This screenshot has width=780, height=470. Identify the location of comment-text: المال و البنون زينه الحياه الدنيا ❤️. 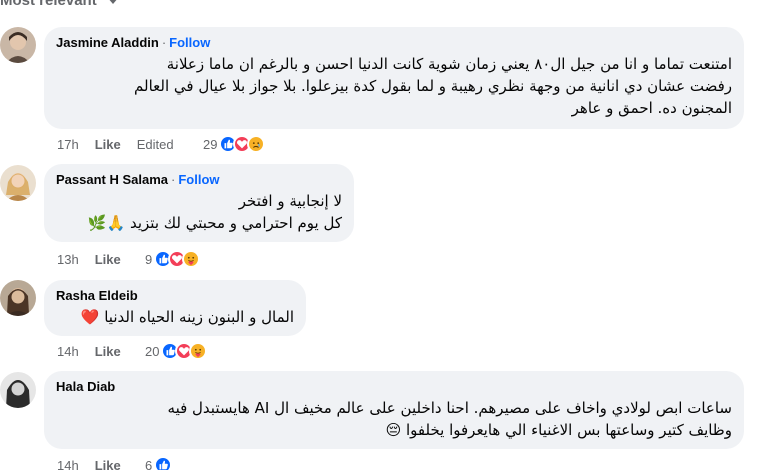
(175, 317).